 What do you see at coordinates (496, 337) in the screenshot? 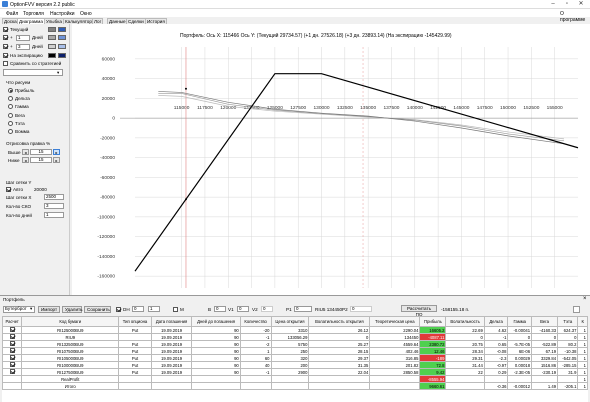
I see `table-cell: -1` at bounding box center [496, 337].